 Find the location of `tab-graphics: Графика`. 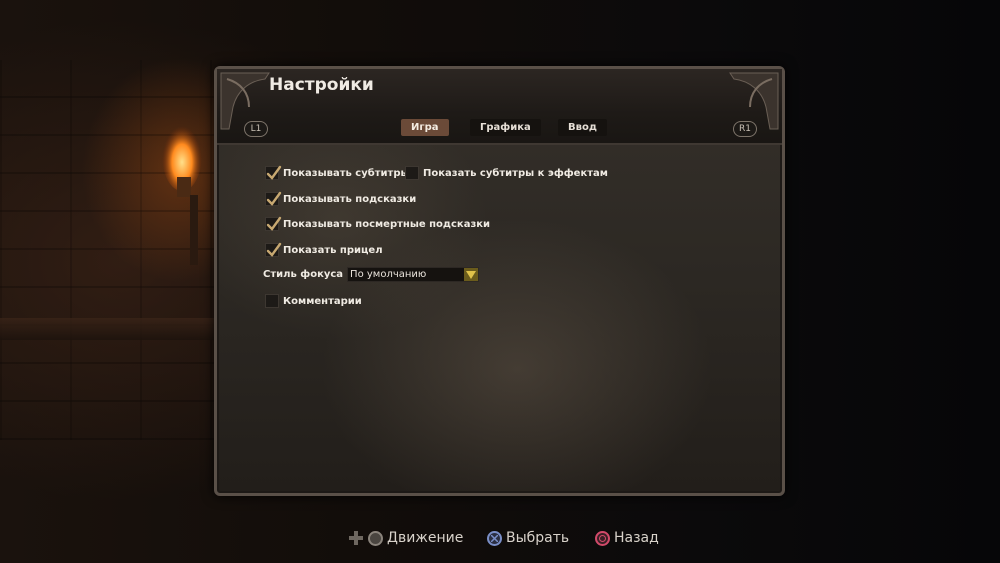

tab-graphics: Графика is located at coordinates (505, 127).